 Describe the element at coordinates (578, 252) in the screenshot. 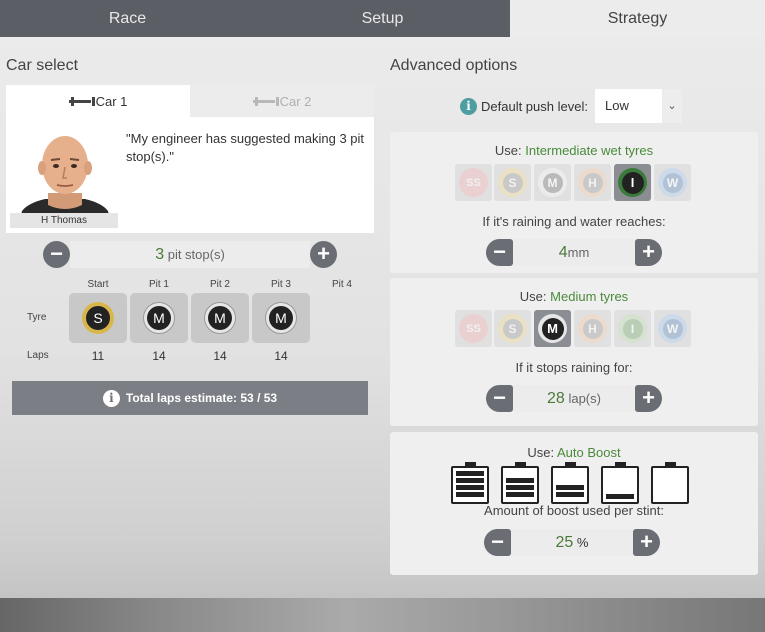

I see `water-level-unit: mm` at that location.